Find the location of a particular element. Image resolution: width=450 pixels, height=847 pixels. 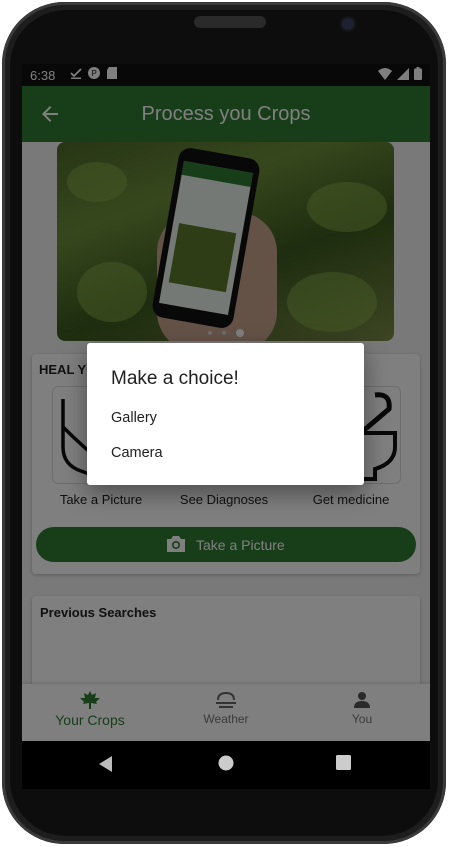

recents-square-icon is located at coordinates (343, 762).